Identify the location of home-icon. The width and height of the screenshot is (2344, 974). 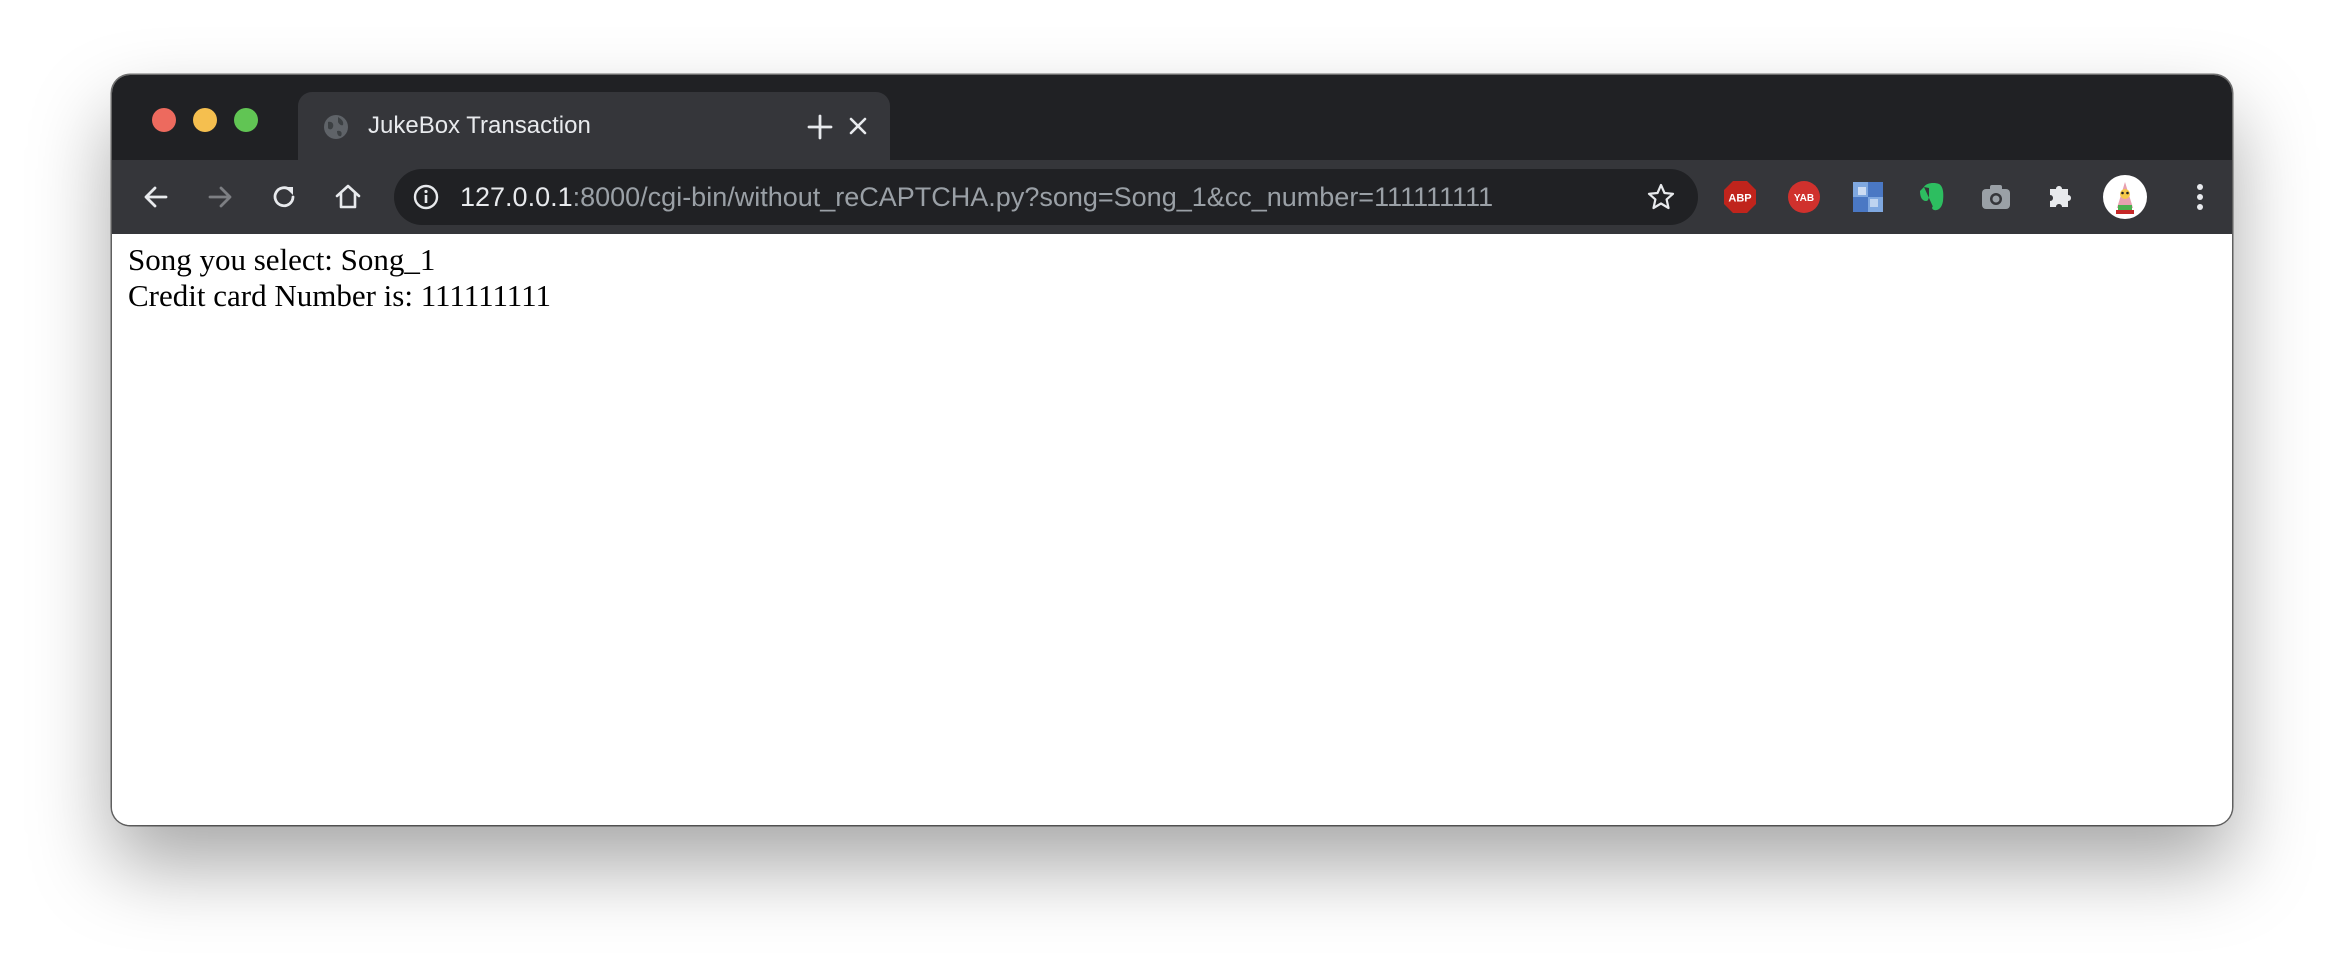
(348, 197).